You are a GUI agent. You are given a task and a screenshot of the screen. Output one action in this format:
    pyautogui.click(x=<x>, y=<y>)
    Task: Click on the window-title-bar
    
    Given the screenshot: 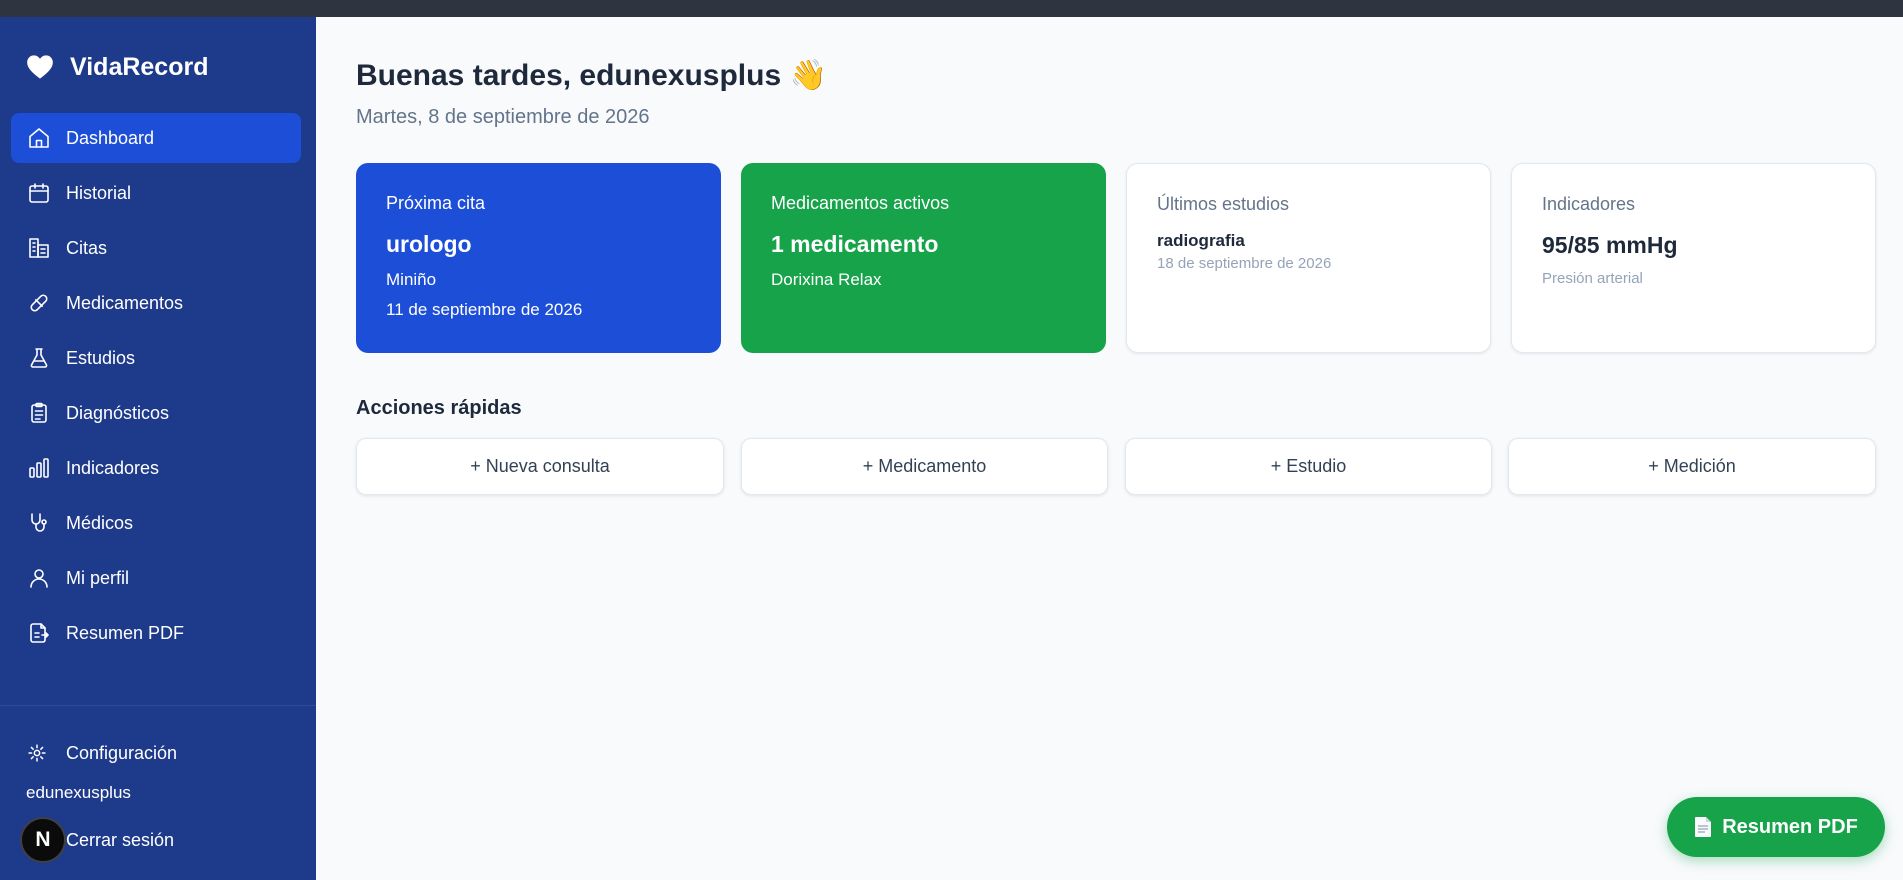 What is the action you would take?
    pyautogui.click(x=951, y=8)
    